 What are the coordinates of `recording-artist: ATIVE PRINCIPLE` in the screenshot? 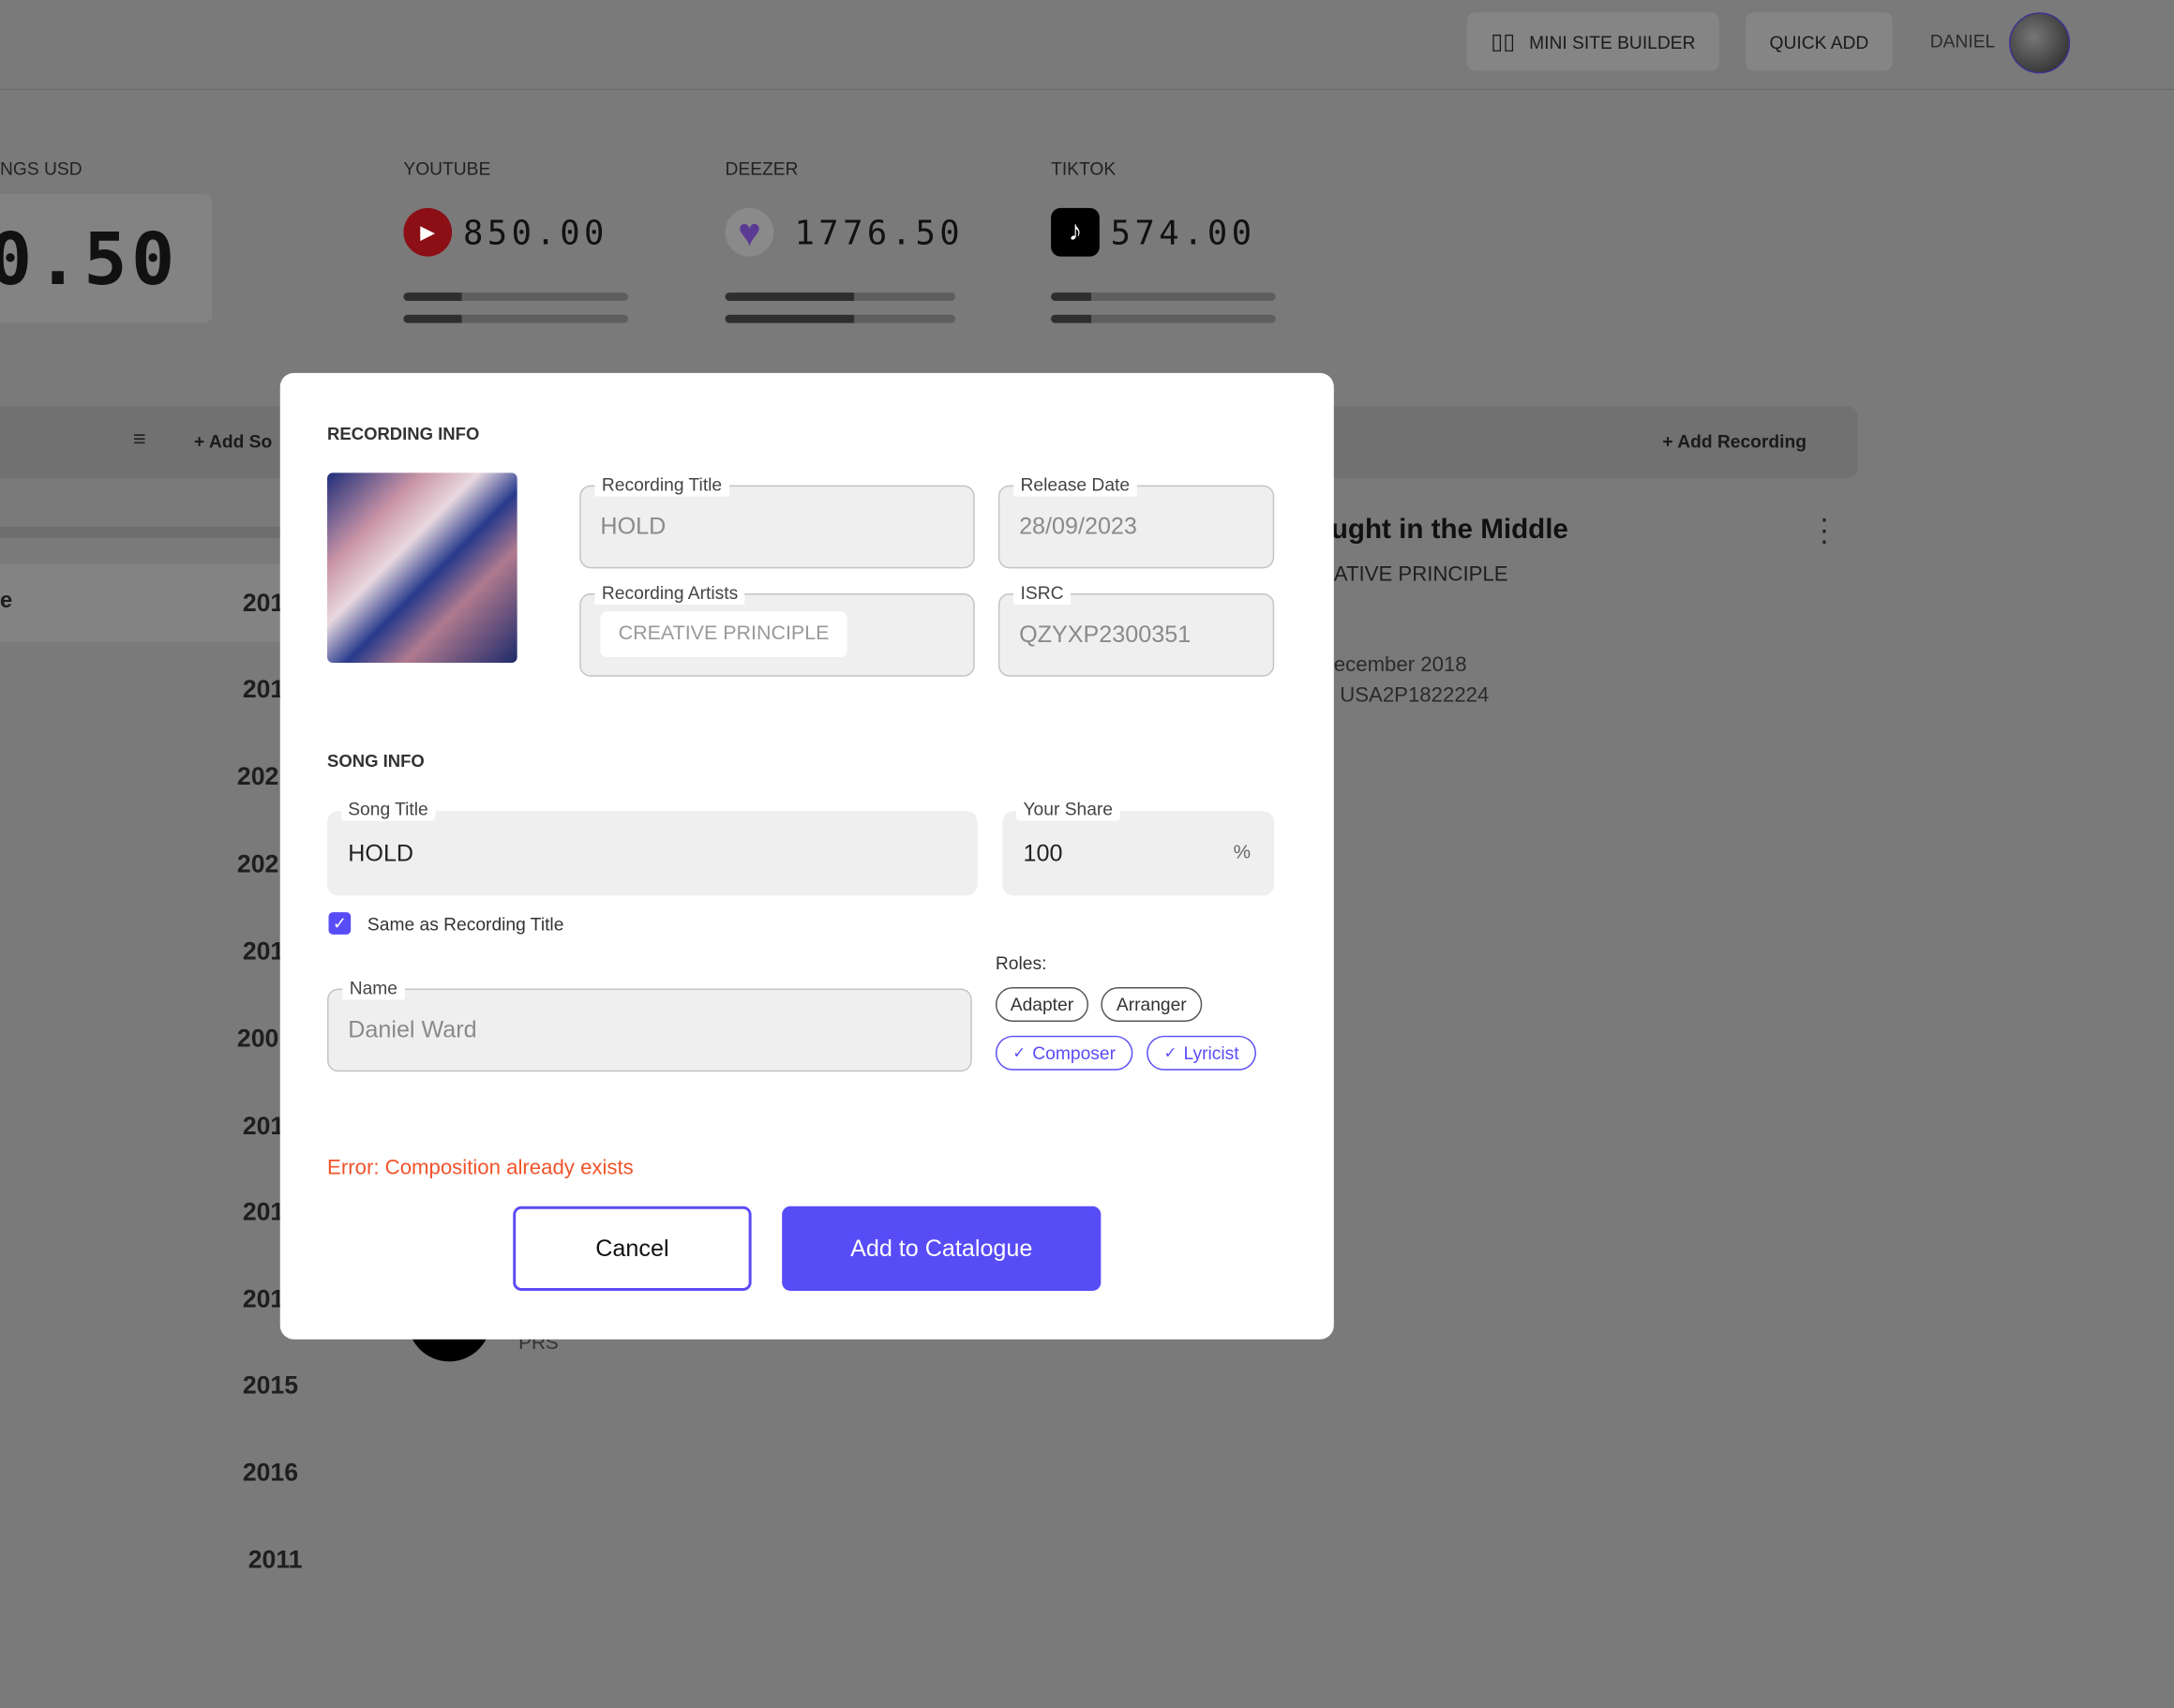 It's located at (1420, 574).